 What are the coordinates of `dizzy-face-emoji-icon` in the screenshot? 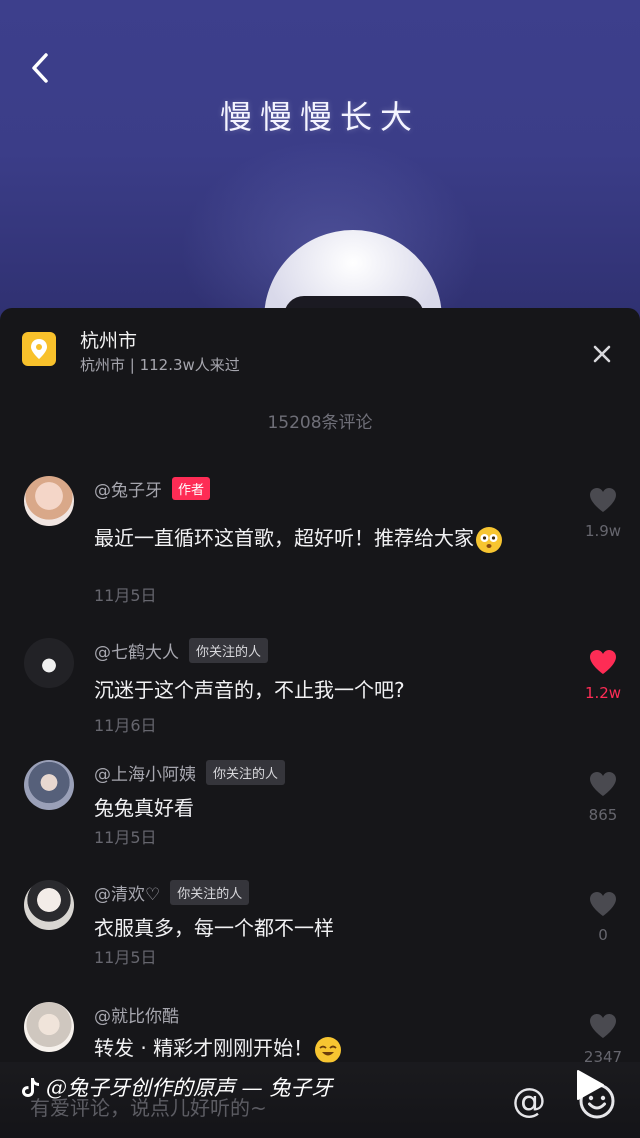 It's located at (489, 539).